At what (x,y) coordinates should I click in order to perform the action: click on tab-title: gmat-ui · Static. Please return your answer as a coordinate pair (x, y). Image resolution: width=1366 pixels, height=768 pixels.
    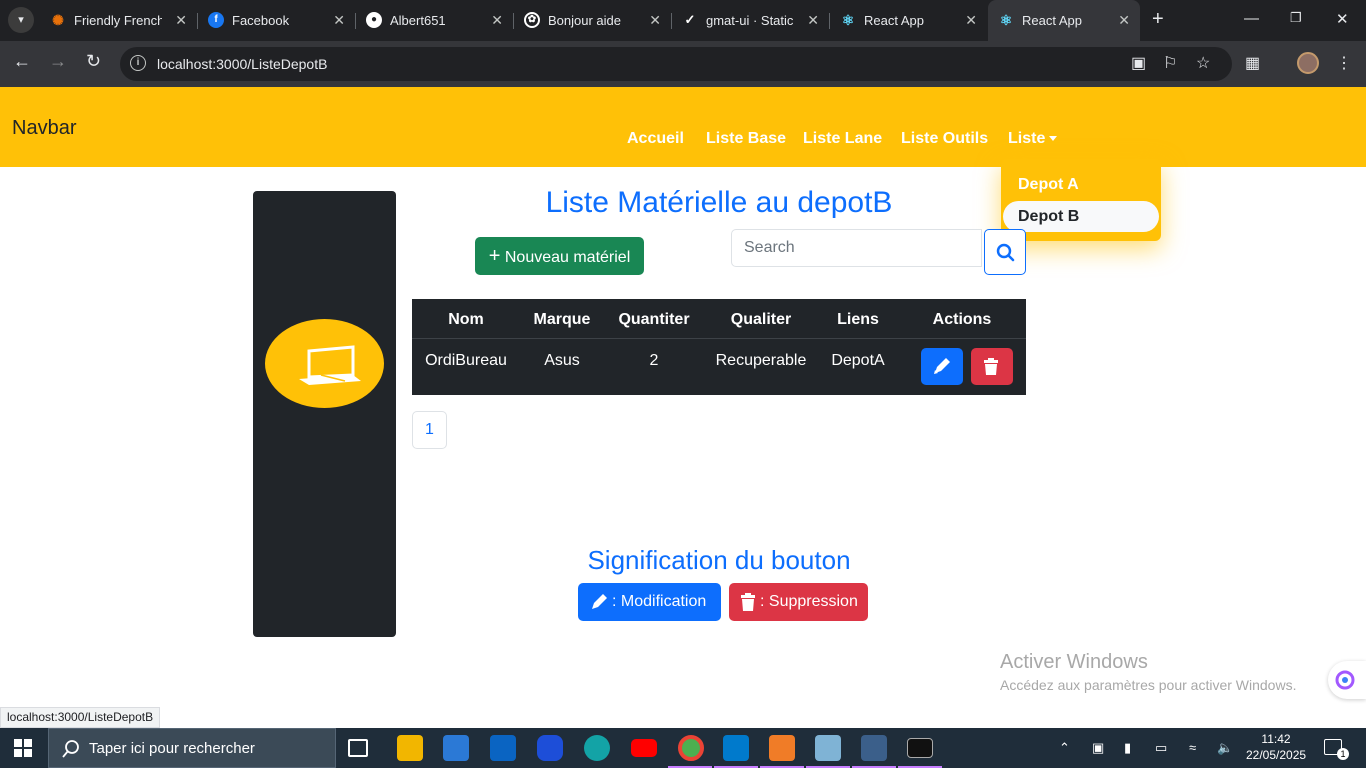
    Looking at the image, I should click on (750, 20).